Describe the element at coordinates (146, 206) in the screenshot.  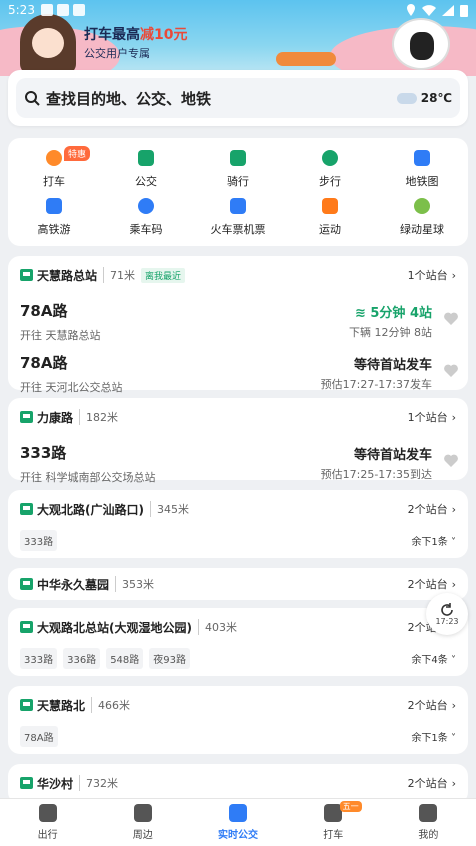
I see `qr-code-icon` at that location.